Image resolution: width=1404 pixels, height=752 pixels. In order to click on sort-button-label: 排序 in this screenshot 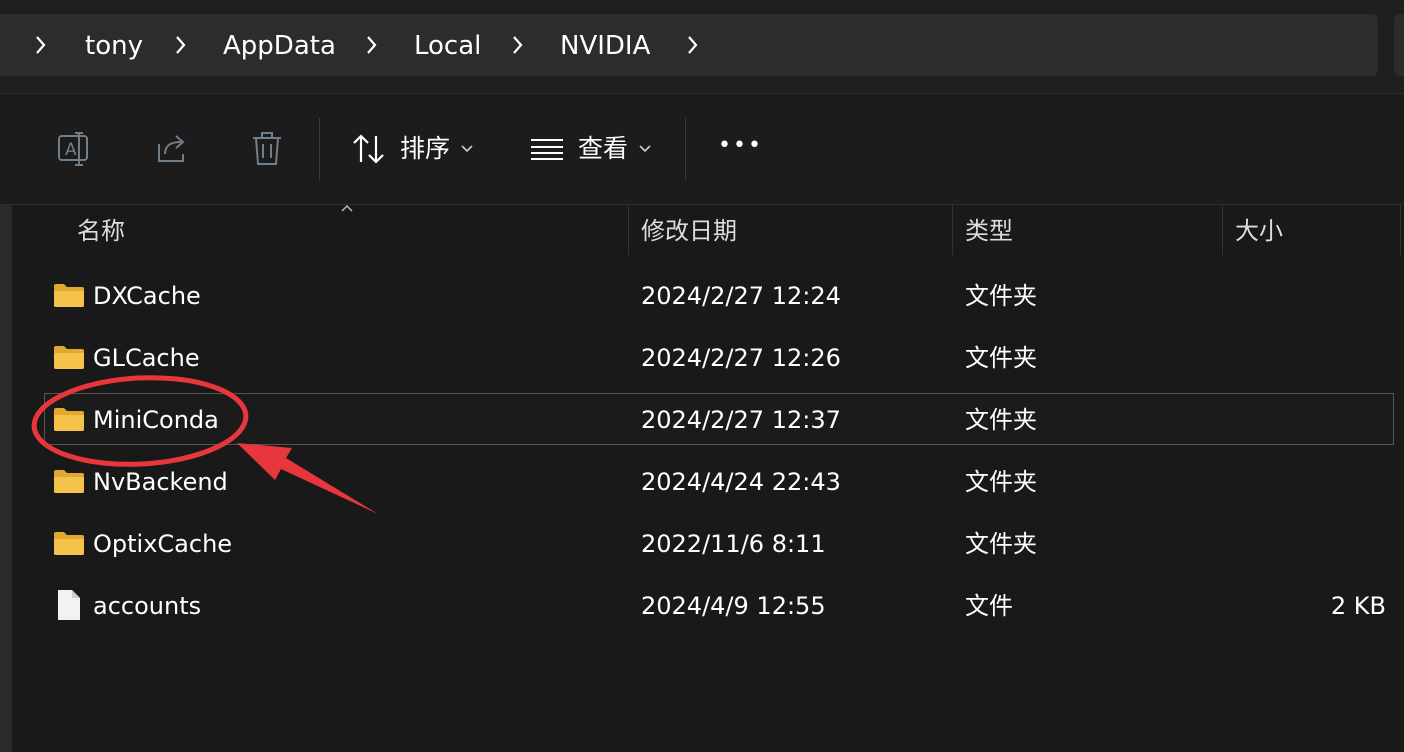, I will do `click(425, 149)`.